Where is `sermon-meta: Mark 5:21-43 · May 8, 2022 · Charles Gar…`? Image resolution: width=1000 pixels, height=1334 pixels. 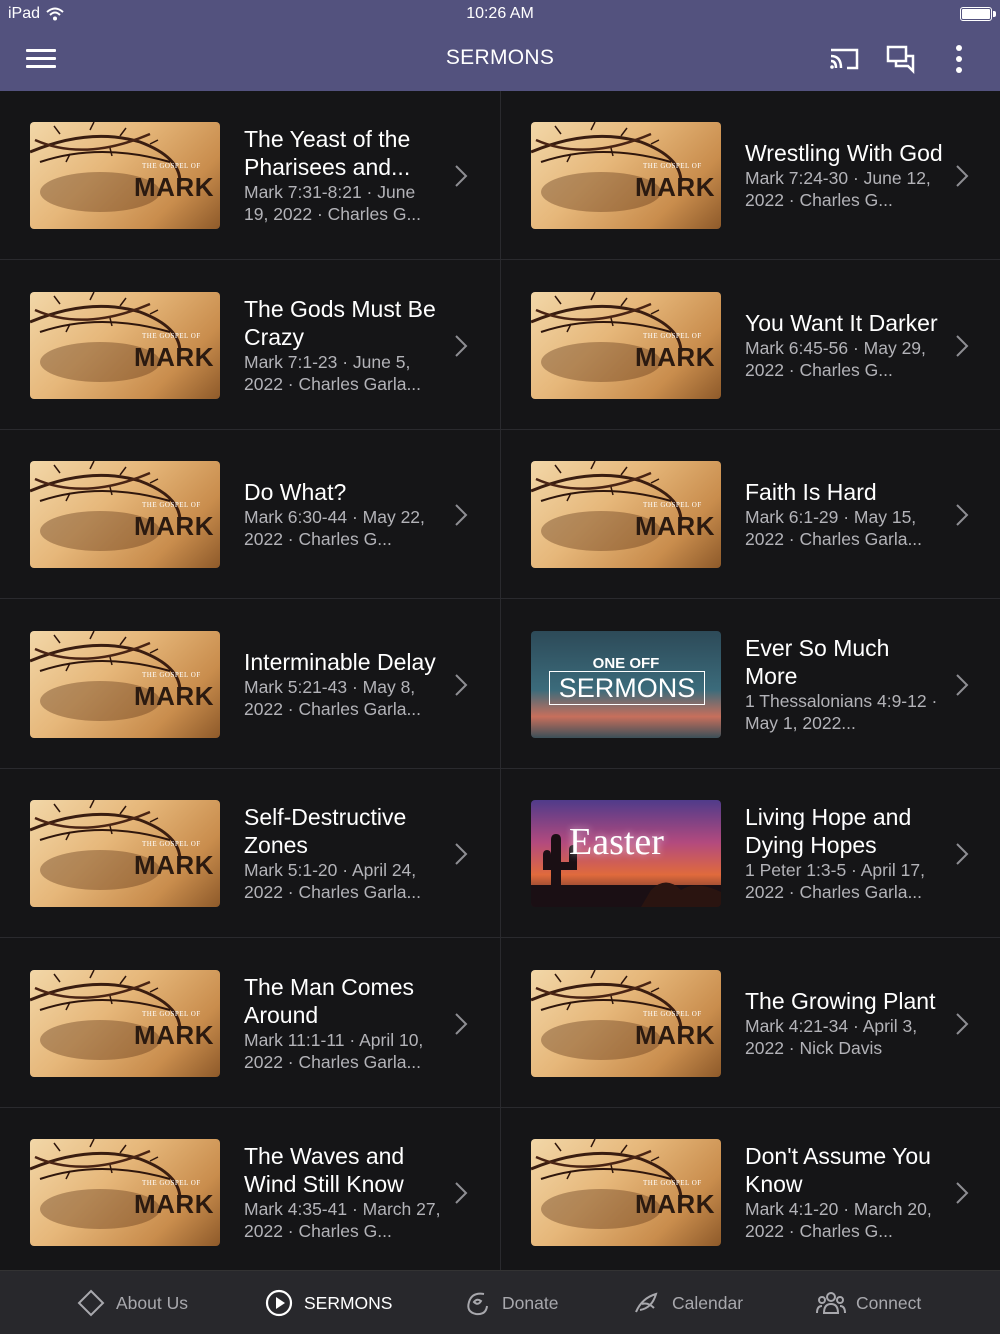
sermon-meta: Mark 5:21-43 · May 8, 2022 · Charles Gar… is located at coordinates (333, 697).